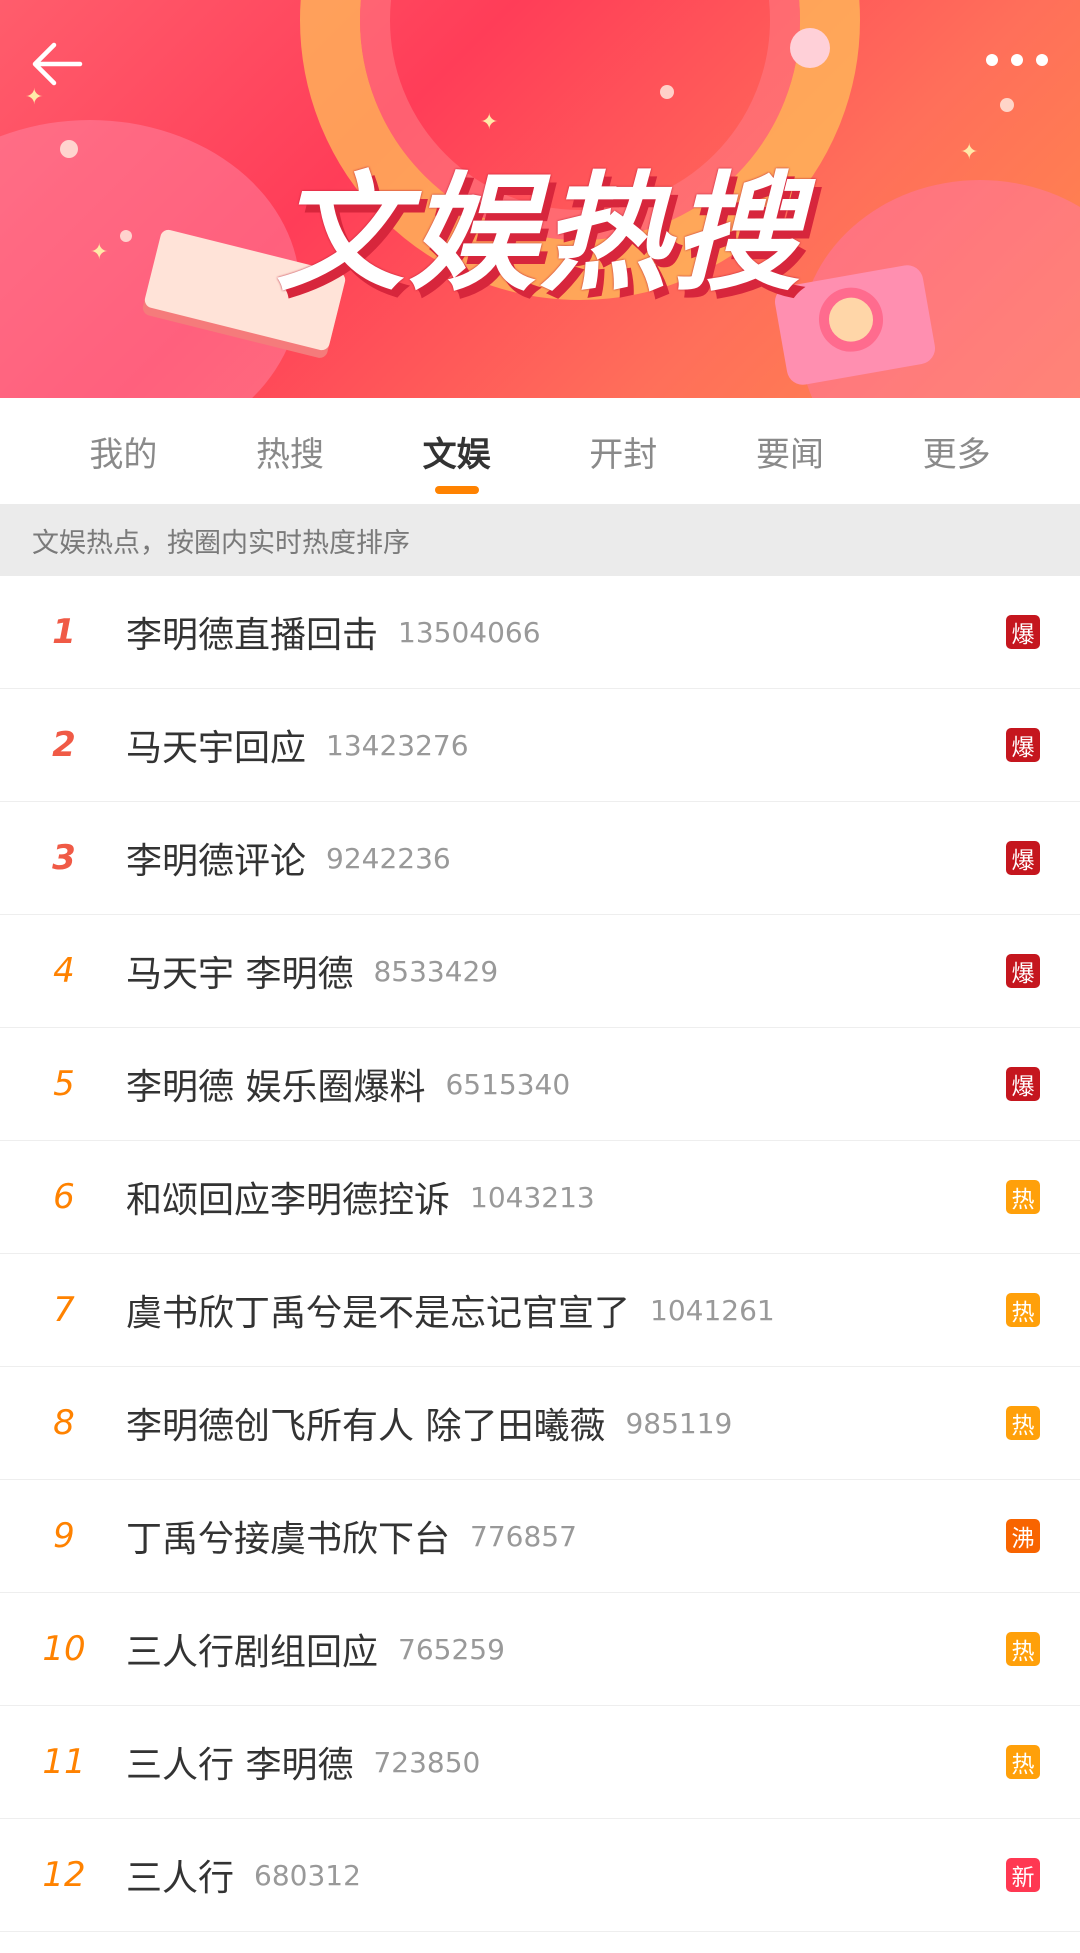 Image resolution: width=1080 pixels, height=1953 pixels. What do you see at coordinates (252, 1652) in the screenshot?
I see `topic-title: 三人行剧组回应` at bounding box center [252, 1652].